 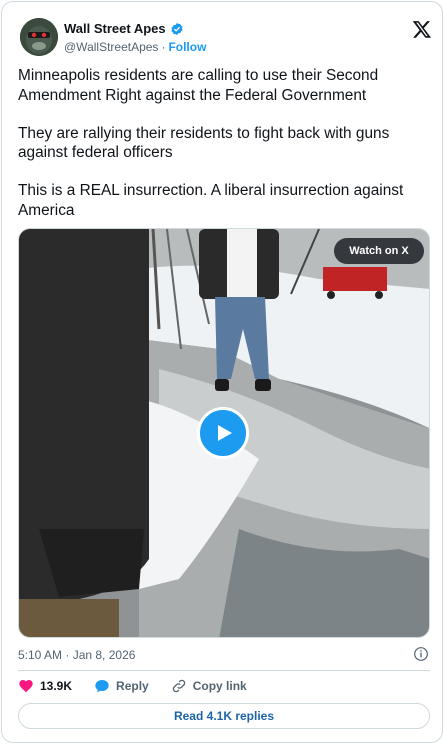 I want to click on play-icon, so click(x=225, y=433).